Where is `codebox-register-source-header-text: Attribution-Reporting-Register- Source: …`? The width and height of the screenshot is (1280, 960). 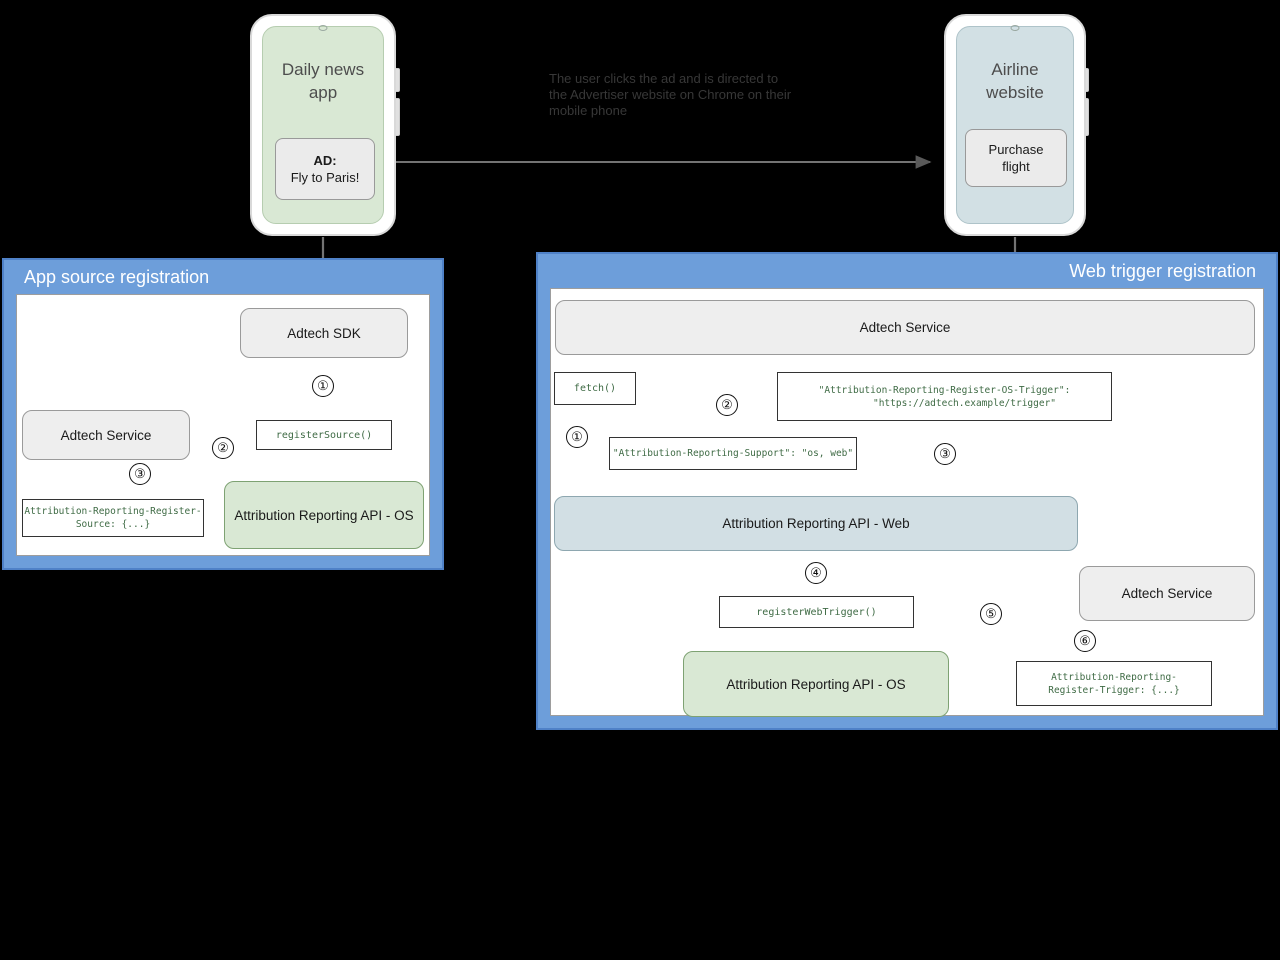
codebox-register-source-header-text: Attribution-Reporting-Register- Source: … is located at coordinates (113, 518).